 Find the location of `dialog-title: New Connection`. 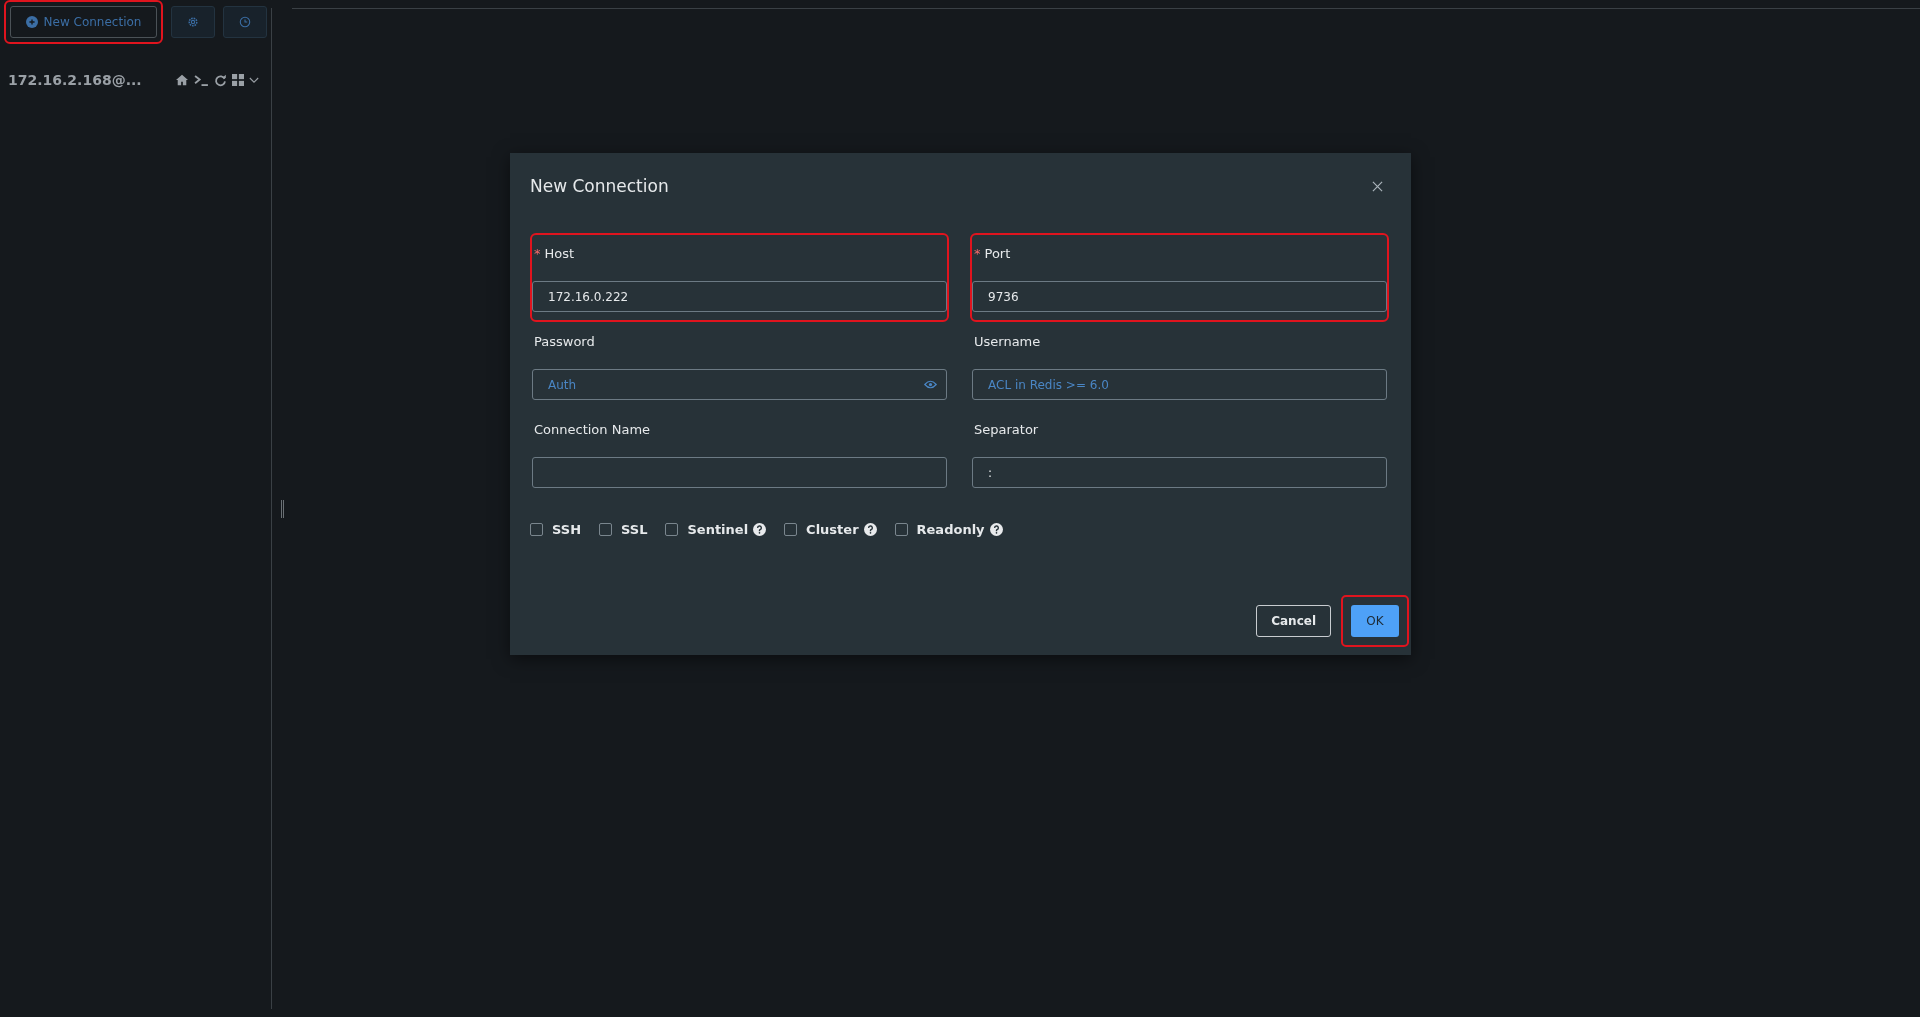

dialog-title: New Connection is located at coordinates (599, 186).